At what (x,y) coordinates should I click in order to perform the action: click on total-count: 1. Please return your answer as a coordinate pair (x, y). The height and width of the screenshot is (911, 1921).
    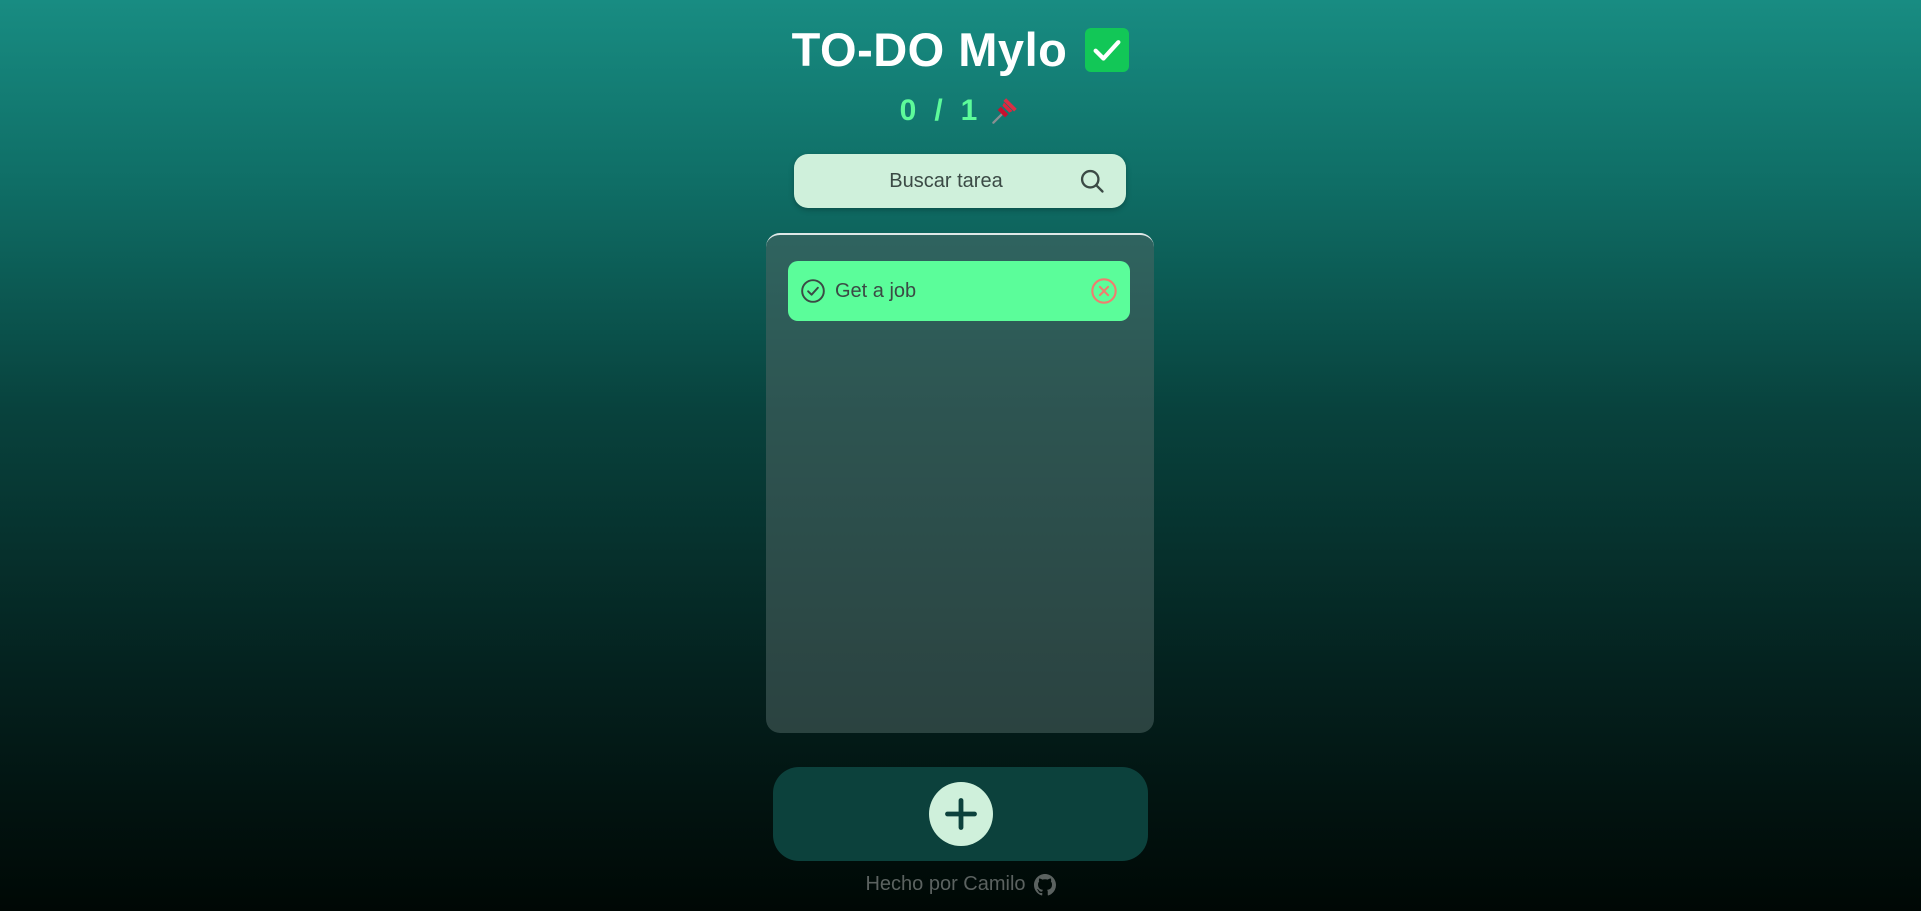
    Looking at the image, I should click on (969, 110).